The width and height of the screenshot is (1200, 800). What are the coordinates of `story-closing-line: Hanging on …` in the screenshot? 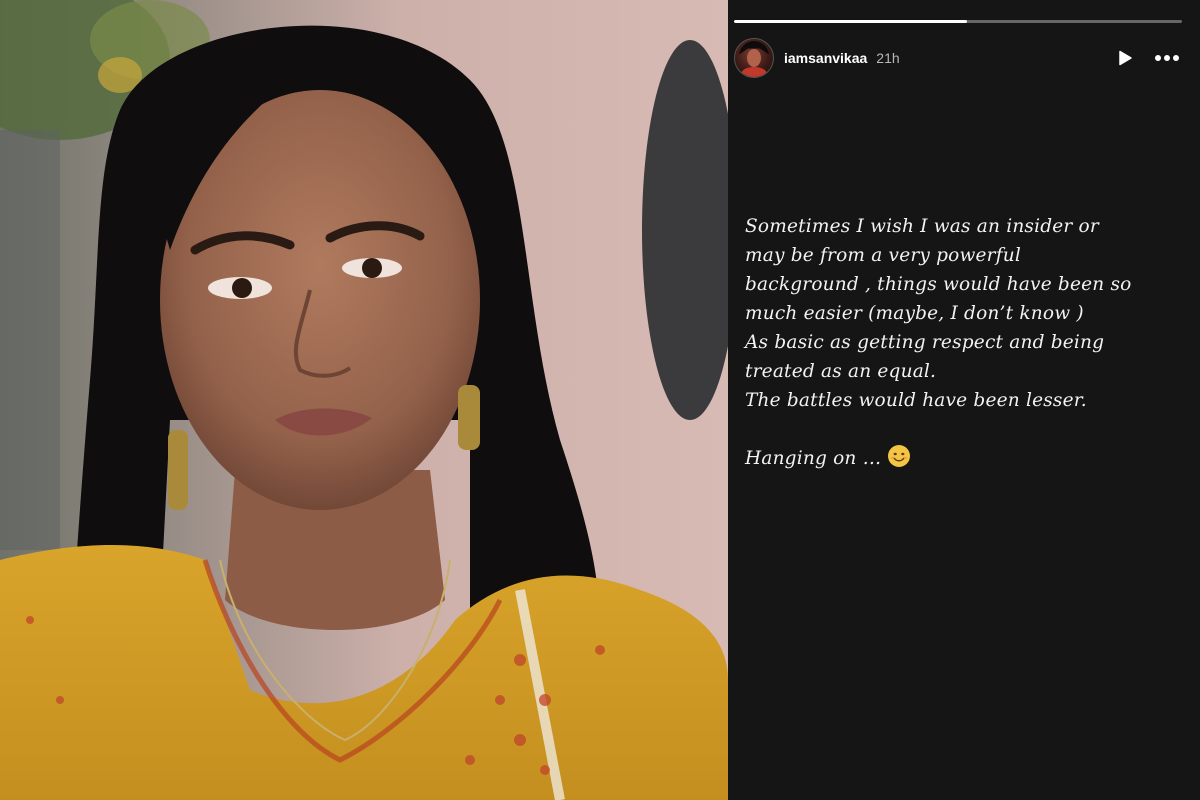 It's located at (965, 458).